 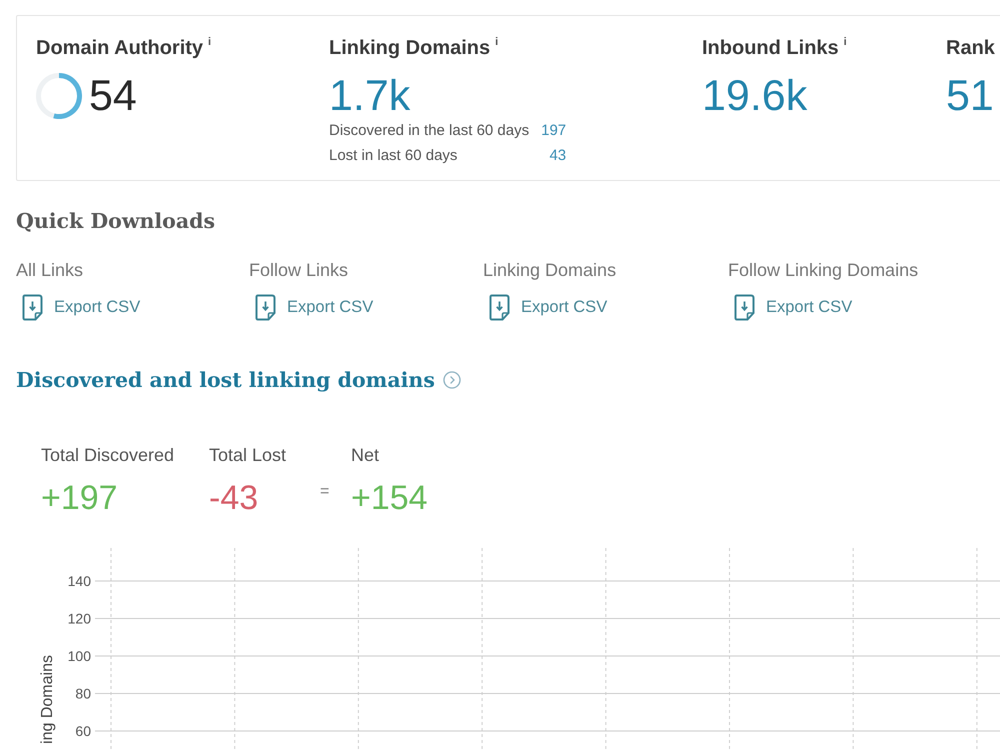 What do you see at coordinates (79, 498) in the screenshot?
I see `total-value: +197` at bounding box center [79, 498].